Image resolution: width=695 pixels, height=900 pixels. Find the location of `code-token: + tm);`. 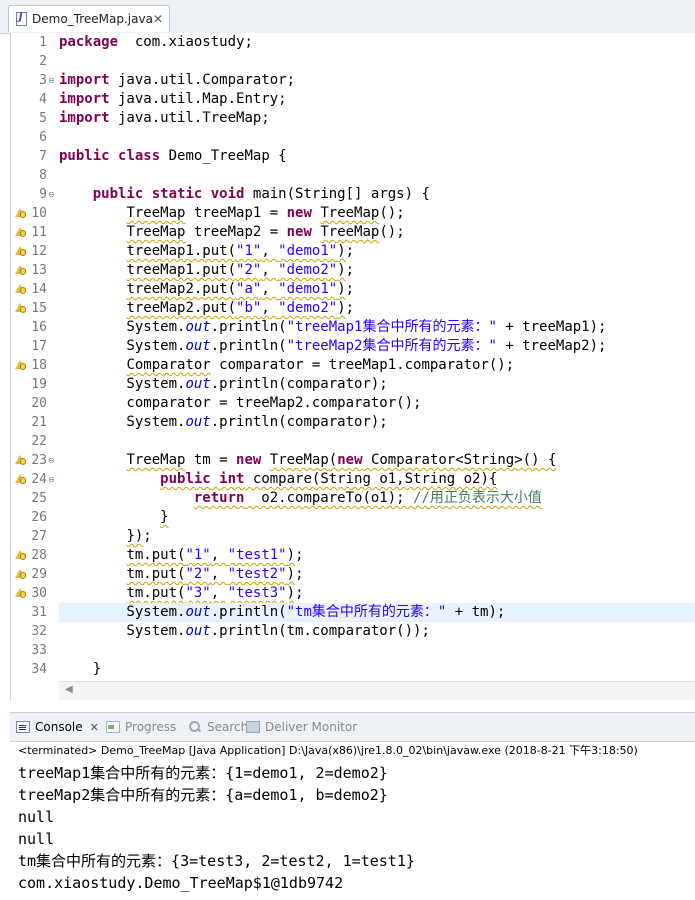

code-token: + tm); is located at coordinates (476, 612).